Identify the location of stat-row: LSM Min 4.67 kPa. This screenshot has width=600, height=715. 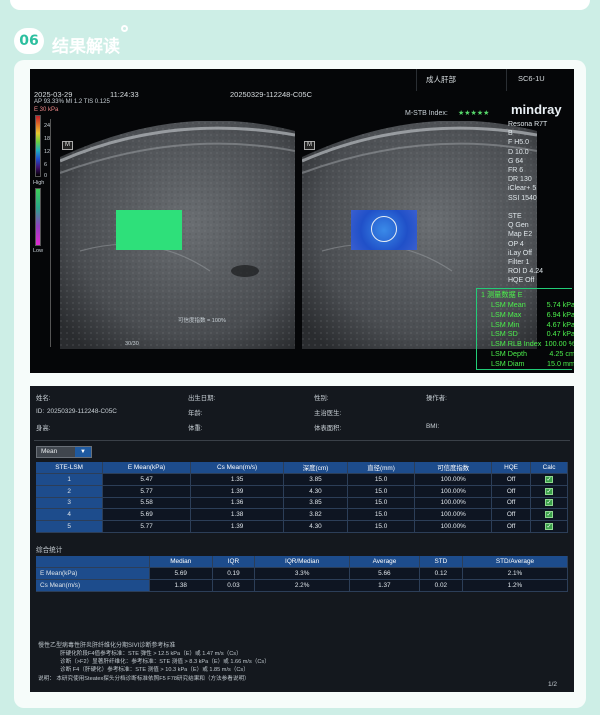
(532, 324).